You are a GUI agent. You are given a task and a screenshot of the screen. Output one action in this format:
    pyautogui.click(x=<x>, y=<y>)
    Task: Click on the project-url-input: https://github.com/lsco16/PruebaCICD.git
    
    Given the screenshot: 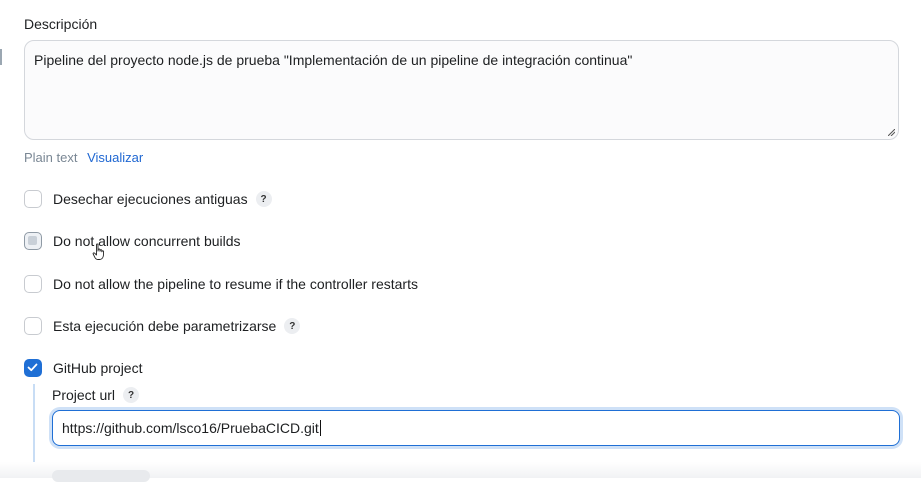 What is the action you would take?
    pyautogui.click(x=476, y=428)
    